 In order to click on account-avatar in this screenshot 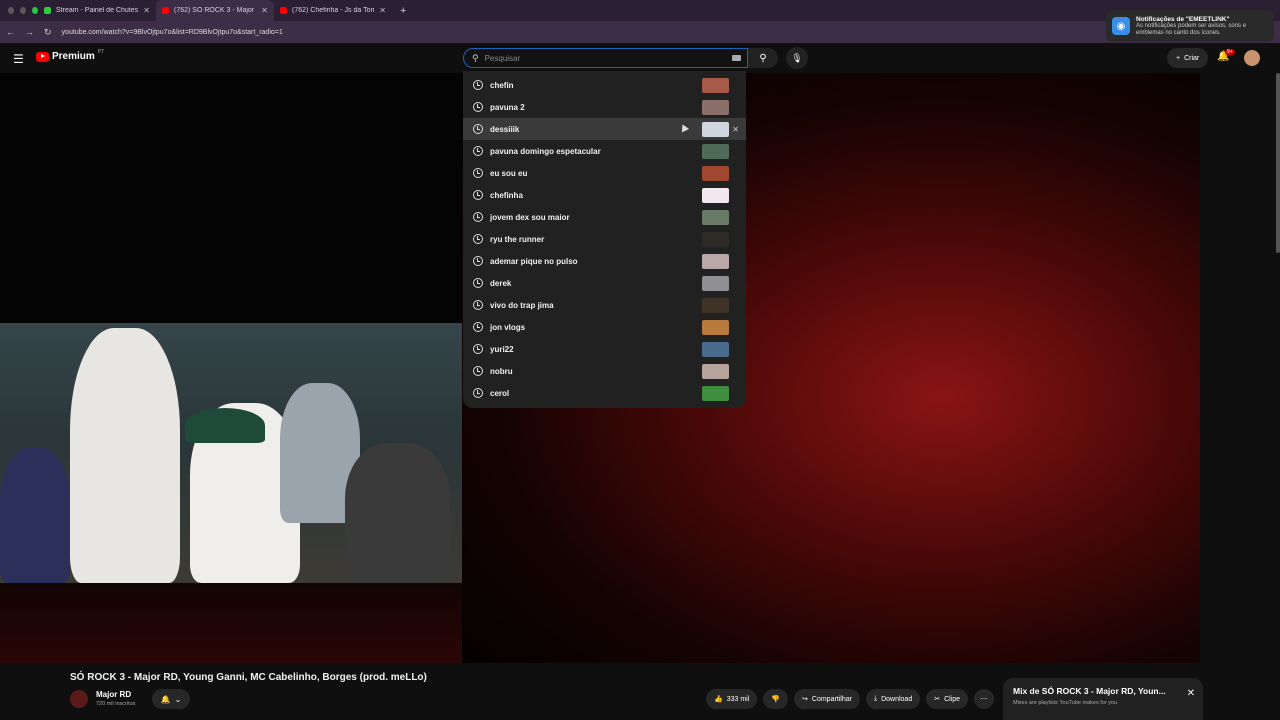, I will do `click(1252, 58)`.